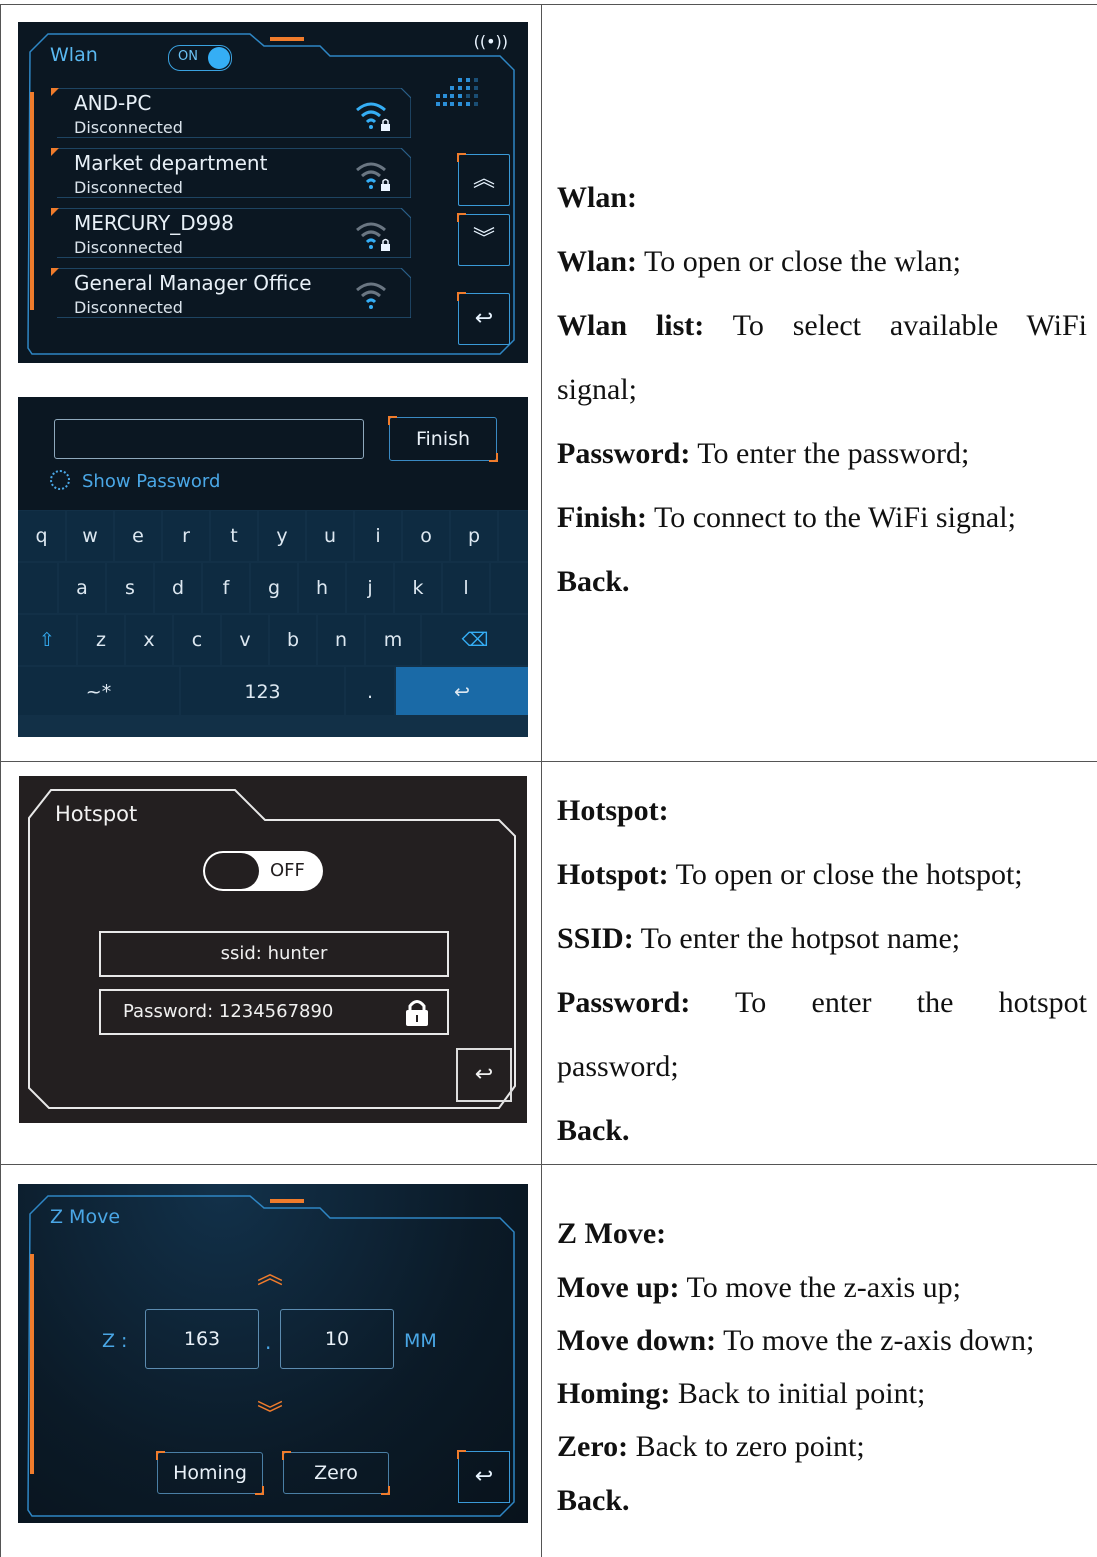 The width and height of the screenshot is (1097, 1557). What do you see at coordinates (336, 1473) in the screenshot?
I see `zero-button: Zero` at bounding box center [336, 1473].